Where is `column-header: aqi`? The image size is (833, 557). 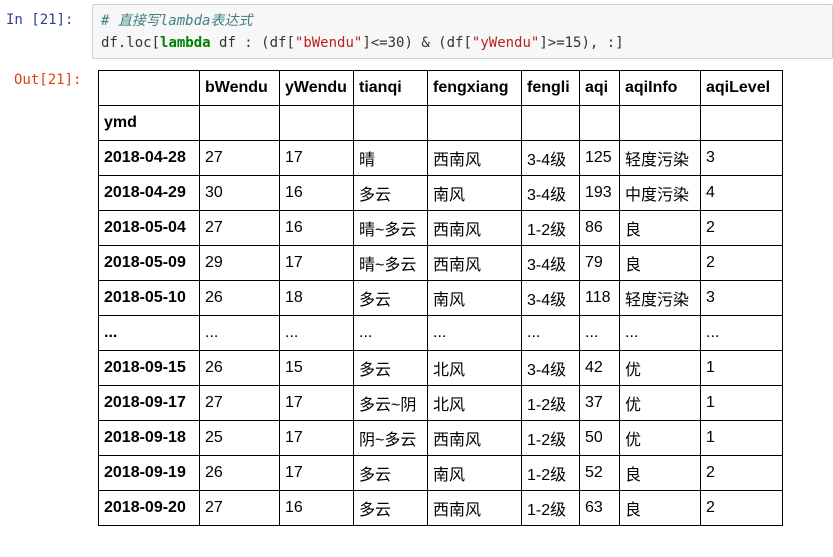
column-header: aqi is located at coordinates (599, 88).